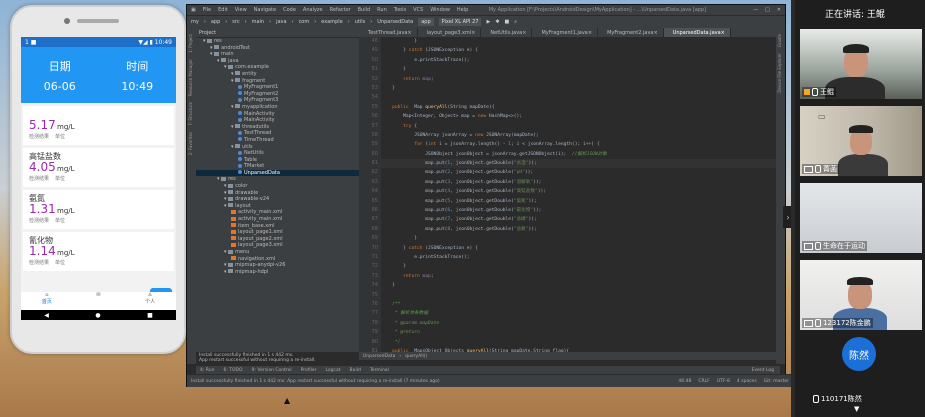  What do you see at coordinates (697, 32) in the screenshot?
I see `editor-tab: UnparsedData.java ×` at bounding box center [697, 32].